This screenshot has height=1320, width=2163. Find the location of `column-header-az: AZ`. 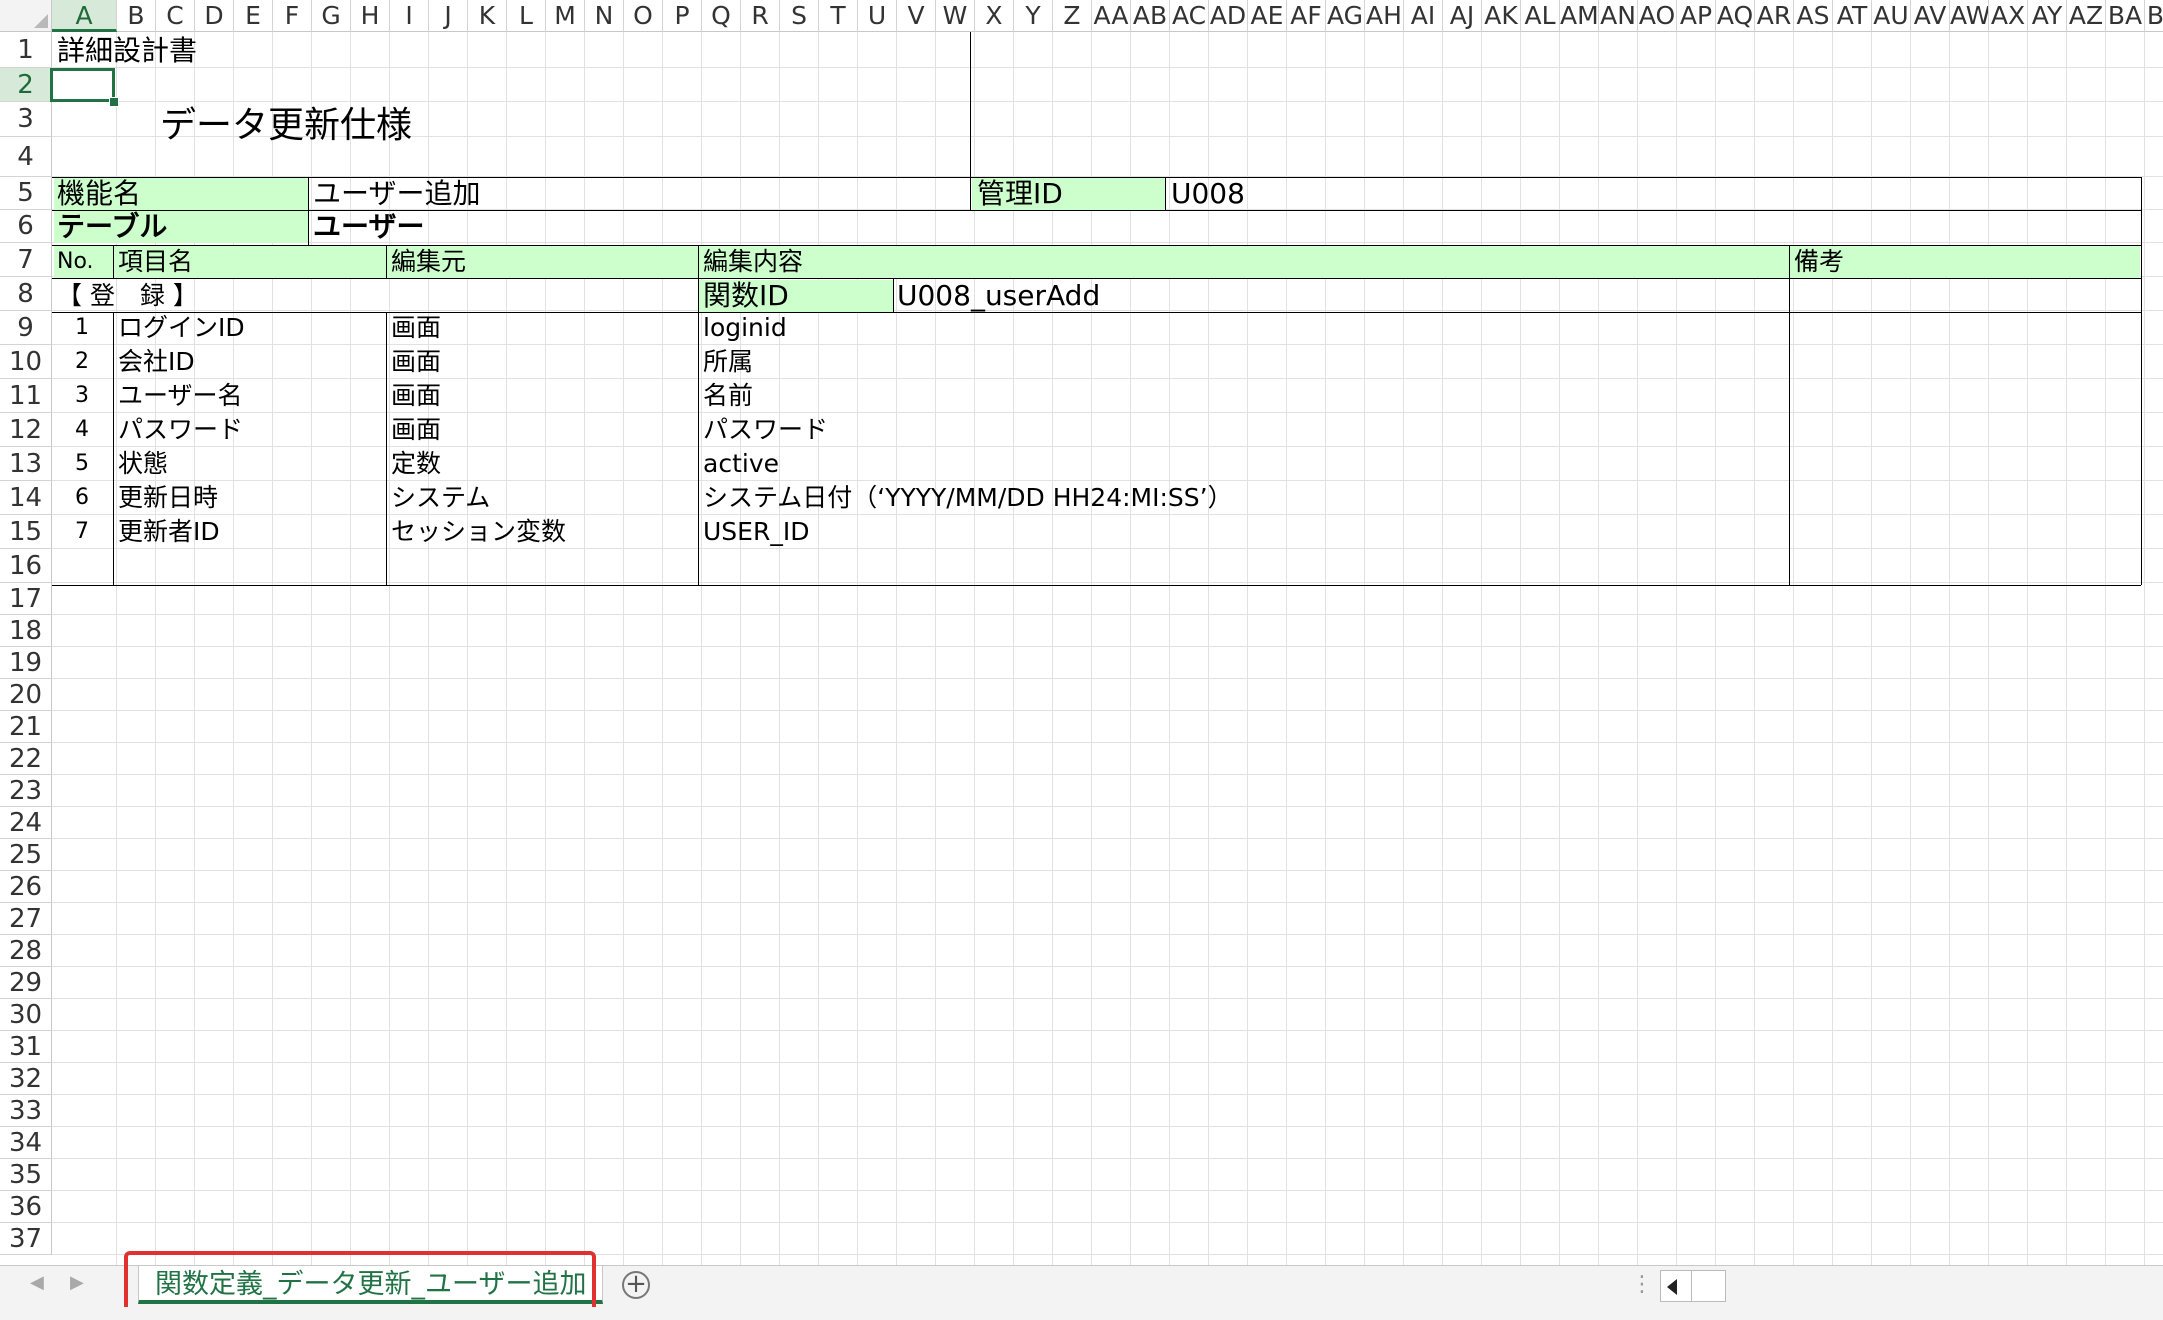

column-header-az: AZ is located at coordinates (2086, 16).